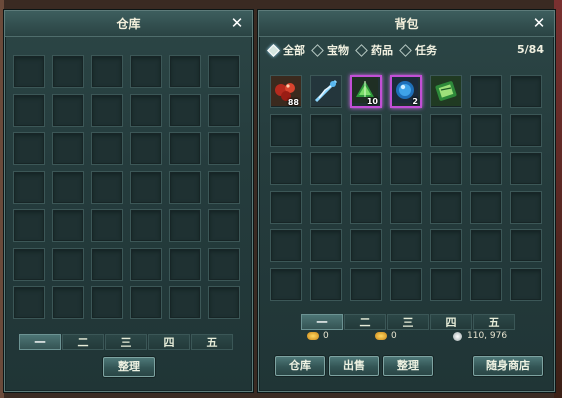  Describe the element at coordinates (365, 322) in the screenshot. I see `bag-page-tab-2: 二` at that location.